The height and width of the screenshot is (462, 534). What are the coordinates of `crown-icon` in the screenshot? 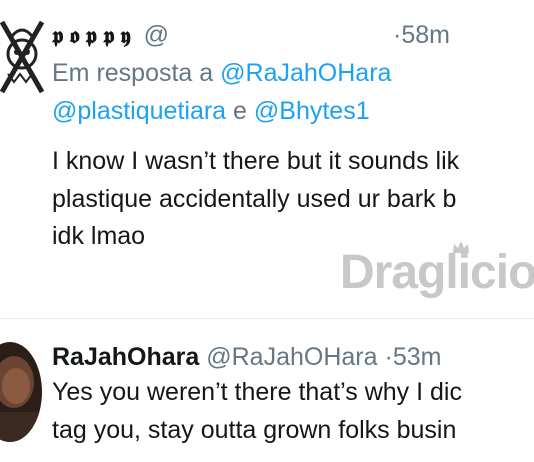 It's located at (461, 247).